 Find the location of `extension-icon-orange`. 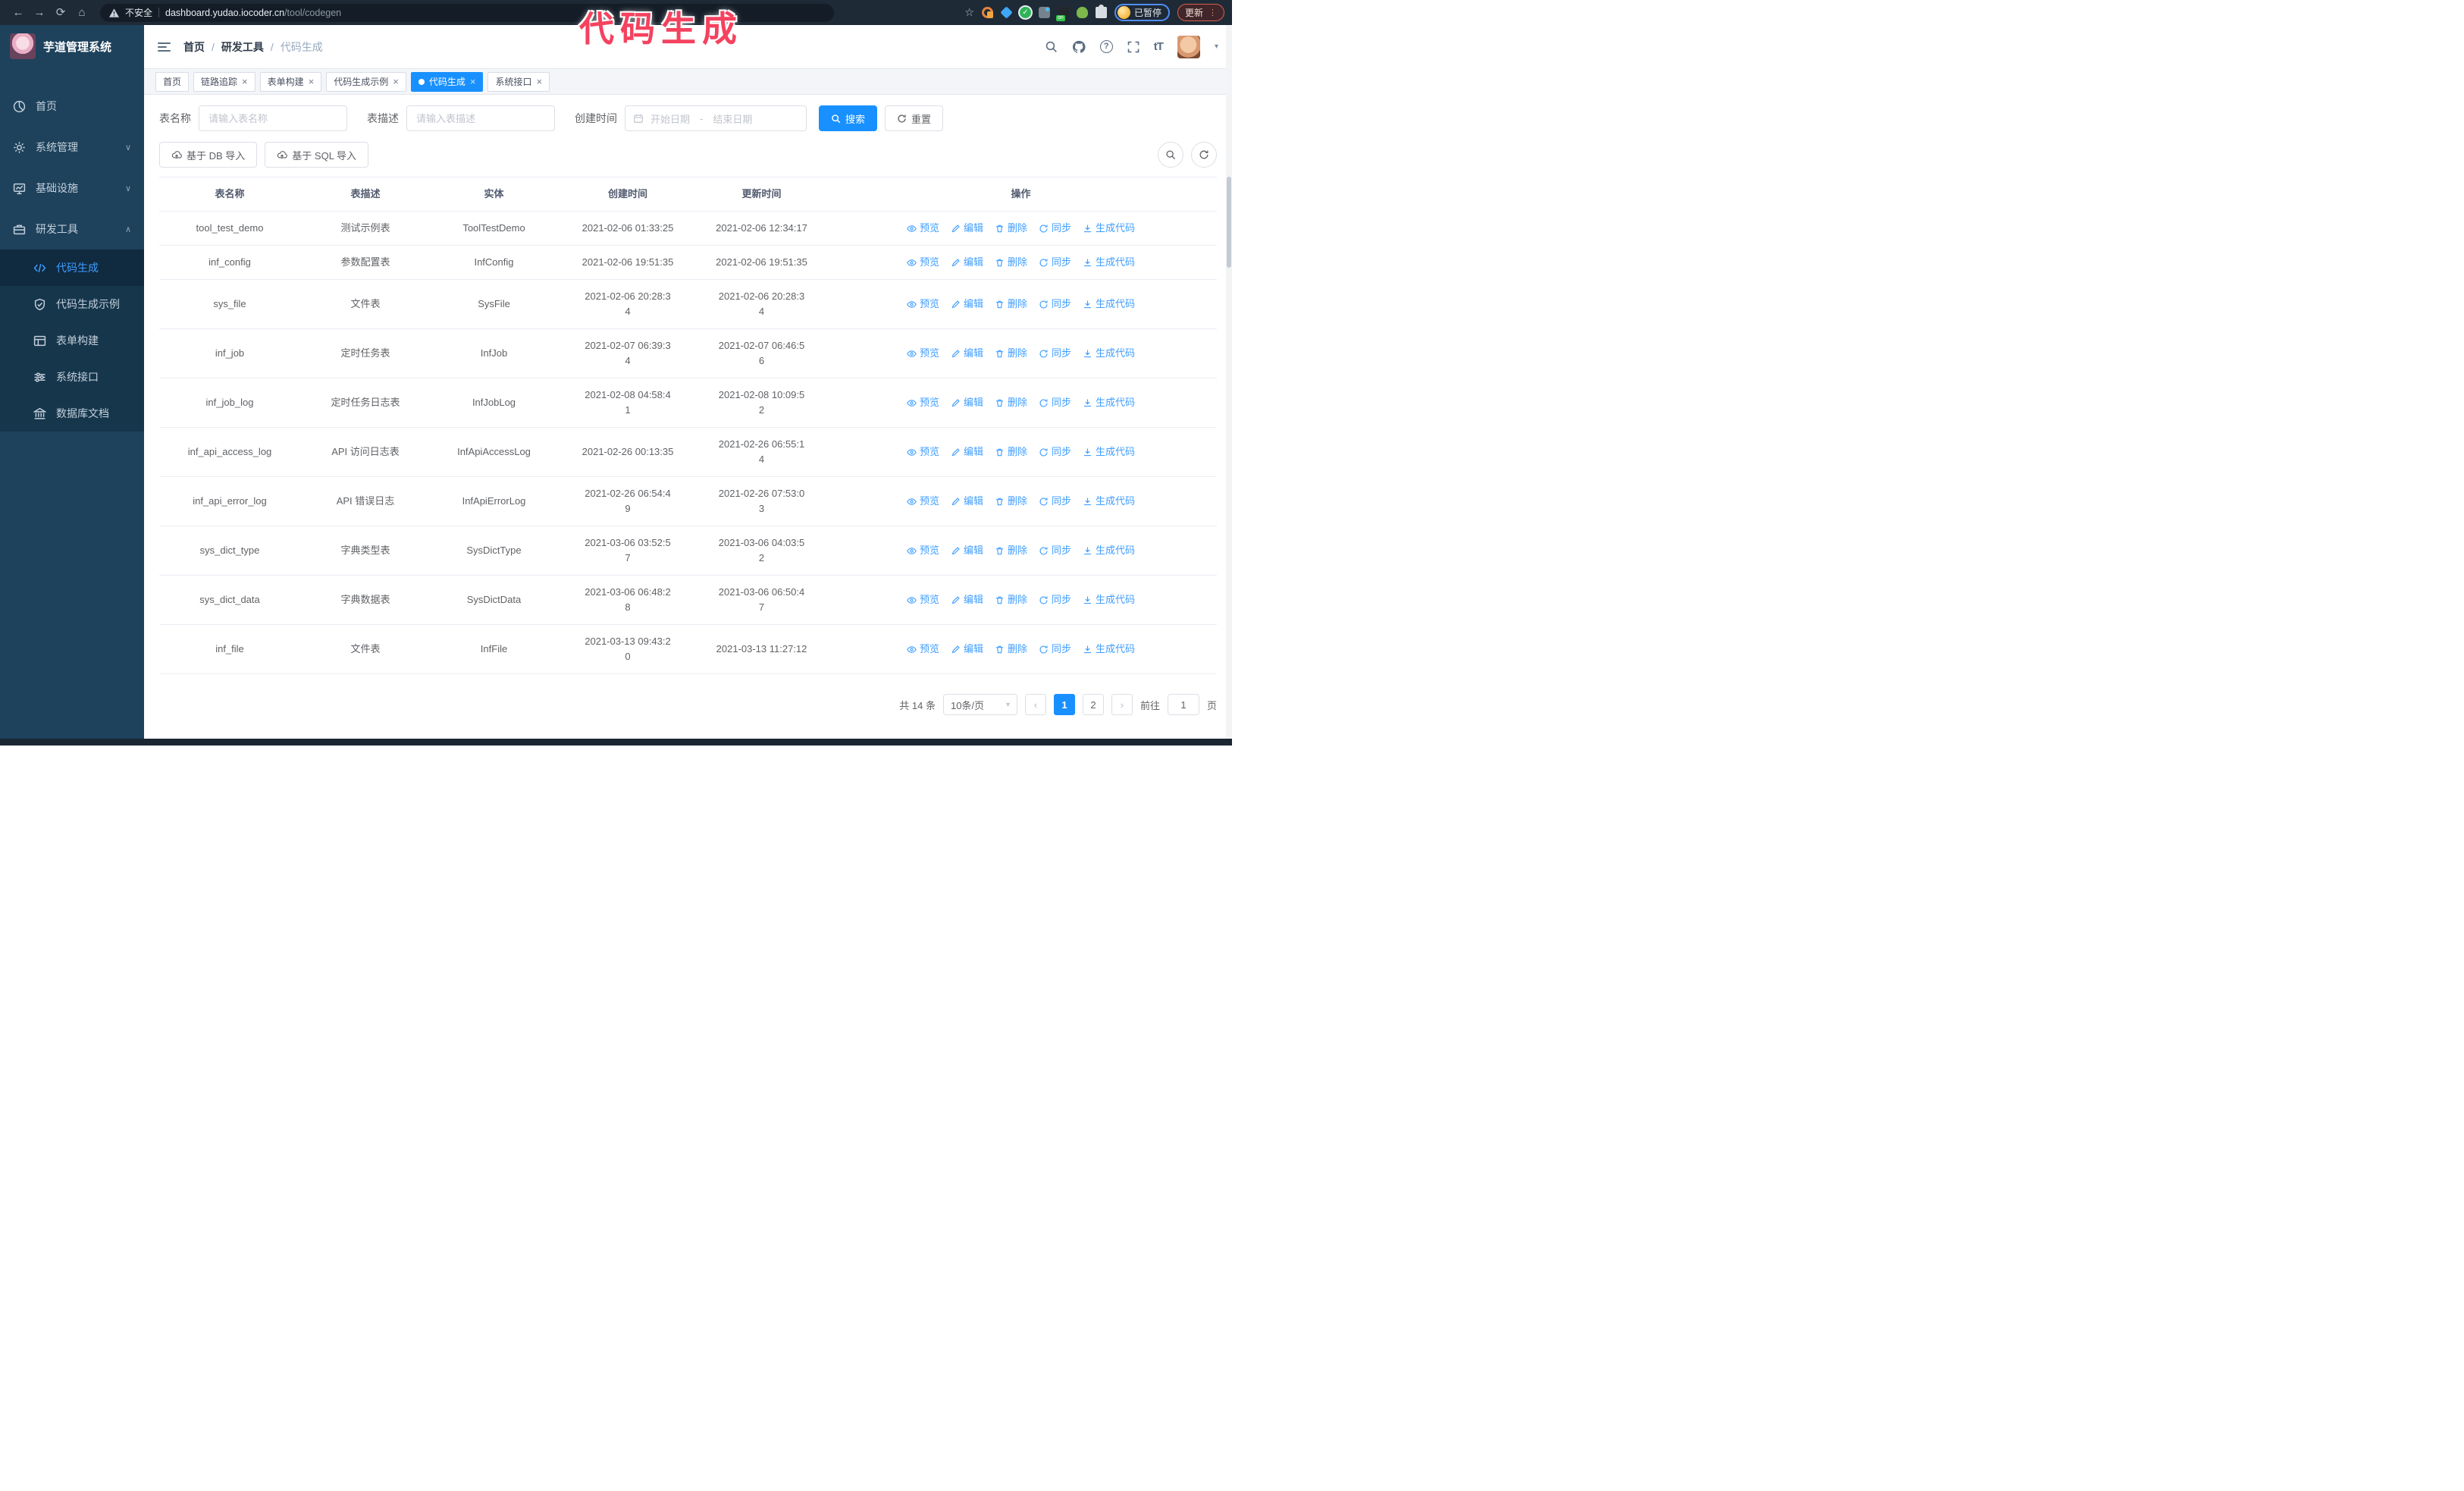

extension-icon-orange is located at coordinates (987, 12).